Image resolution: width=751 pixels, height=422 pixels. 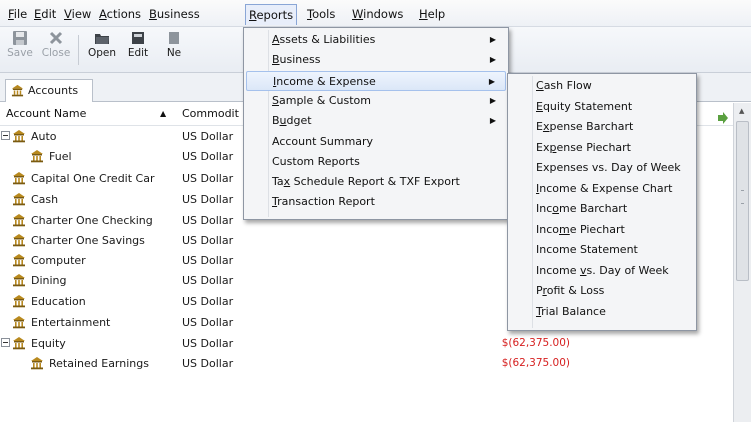 I want to click on income-expense-menu-item: Income Piechart, so click(x=602, y=230).